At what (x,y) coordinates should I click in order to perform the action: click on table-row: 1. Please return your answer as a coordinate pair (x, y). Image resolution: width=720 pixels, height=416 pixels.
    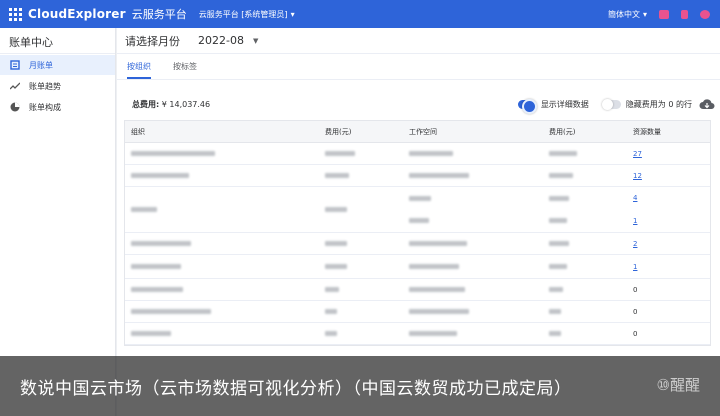
    Looking at the image, I should click on (417, 267).